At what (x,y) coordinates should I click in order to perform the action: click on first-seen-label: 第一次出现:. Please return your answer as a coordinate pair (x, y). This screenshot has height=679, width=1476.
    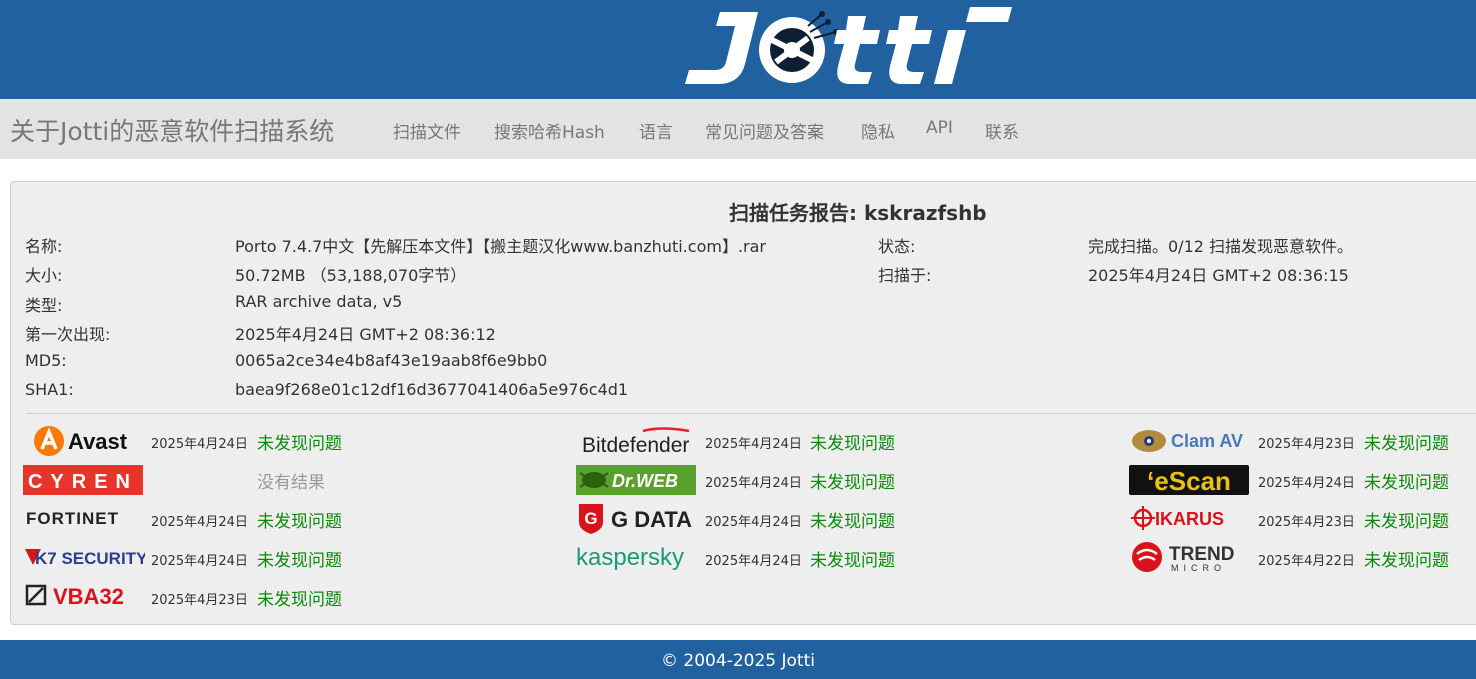
    Looking at the image, I should click on (68, 334).